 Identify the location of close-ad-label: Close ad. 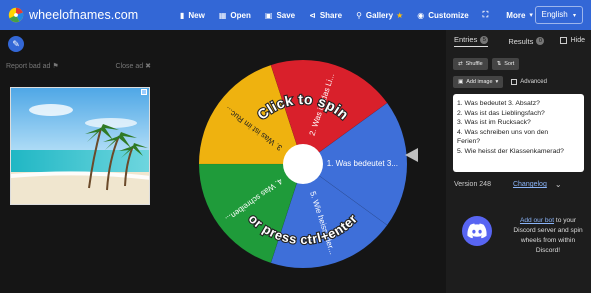
(129, 66).